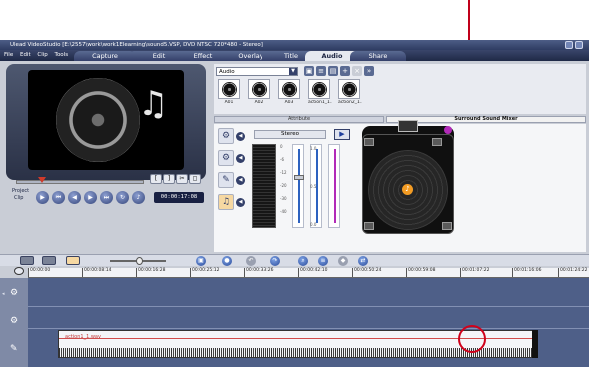  What do you see at coordinates (275, 261) in the screenshot?
I see `redo-icon: ↷` at bounding box center [275, 261].